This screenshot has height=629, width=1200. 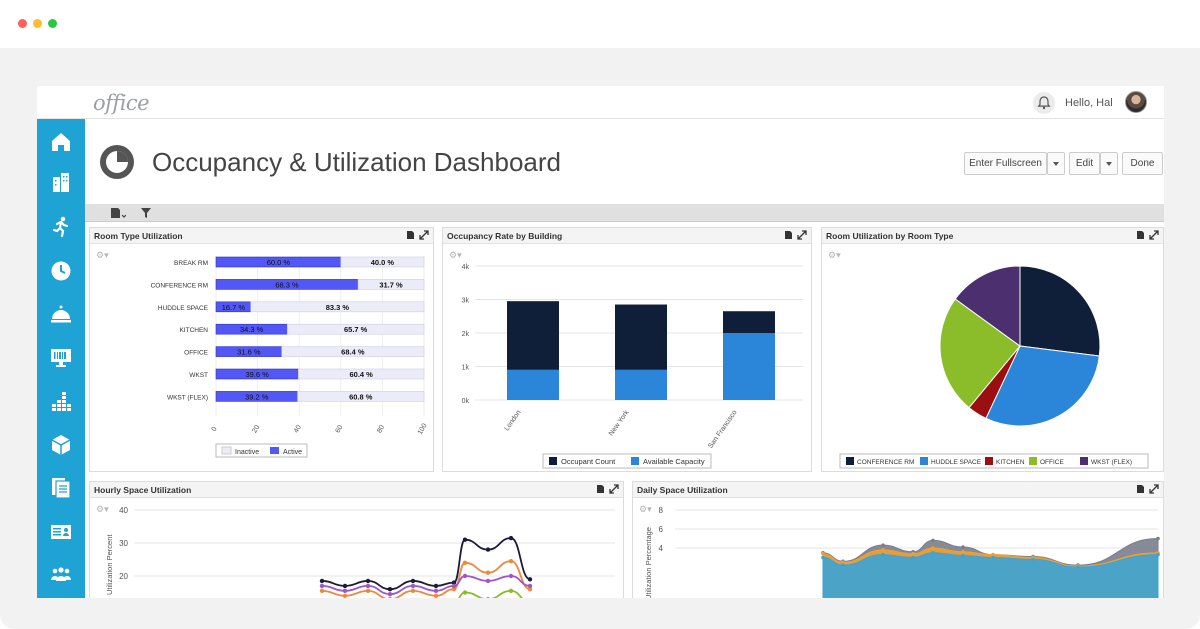 What do you see at coordinates (143, 490) in the screenshot?
I see `panel-title: Hourly Space Utilization` at bounding box center [143, 490].